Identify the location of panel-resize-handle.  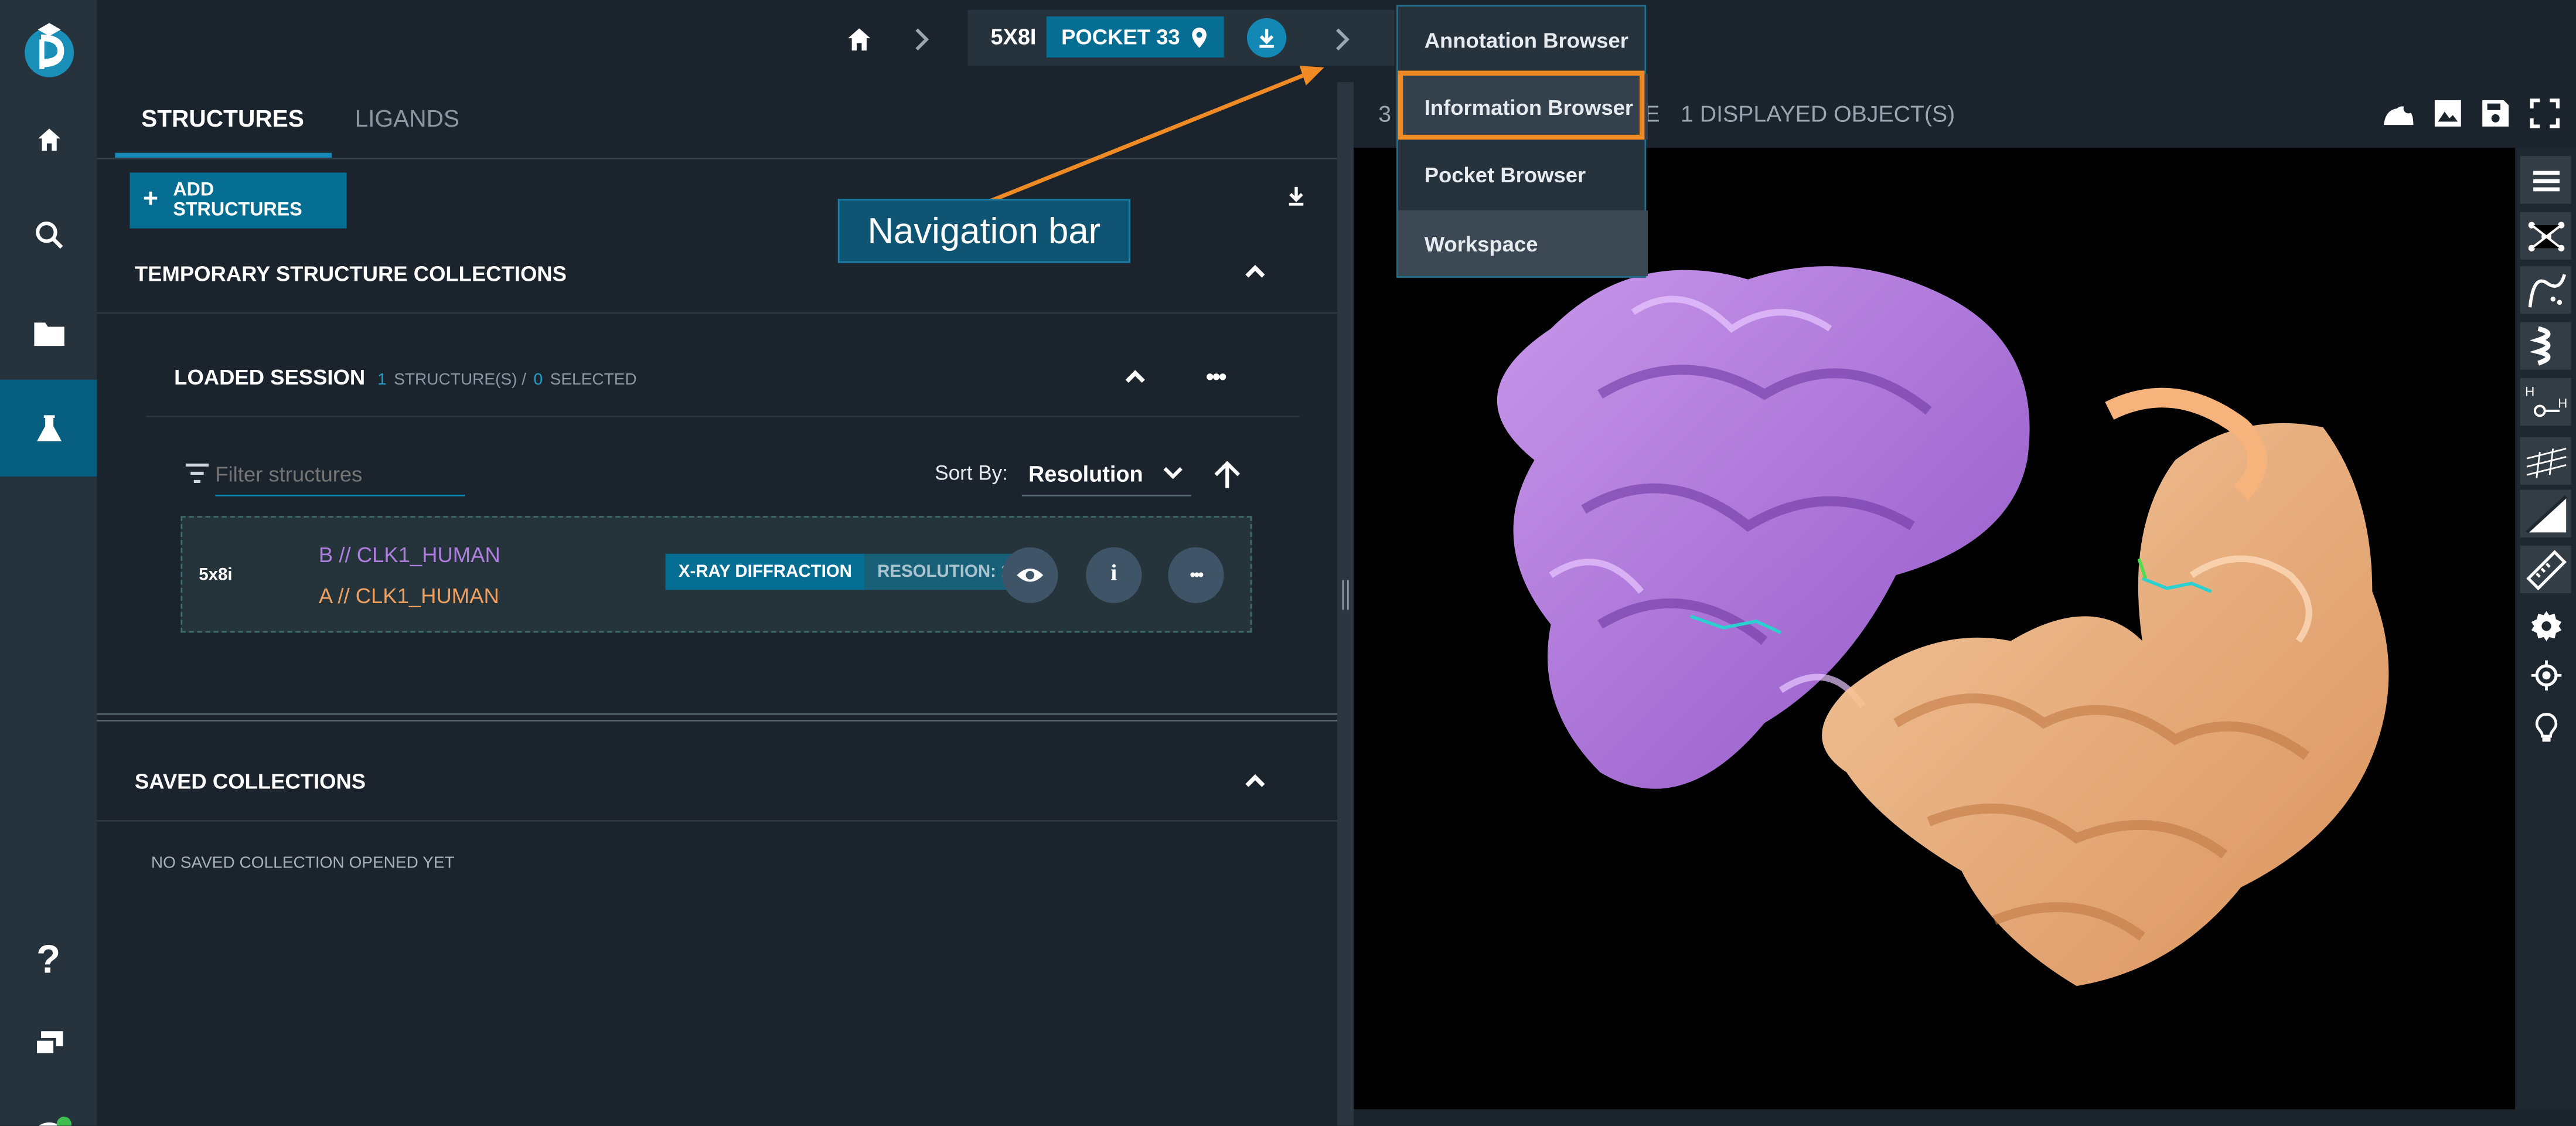
(1345, 604).